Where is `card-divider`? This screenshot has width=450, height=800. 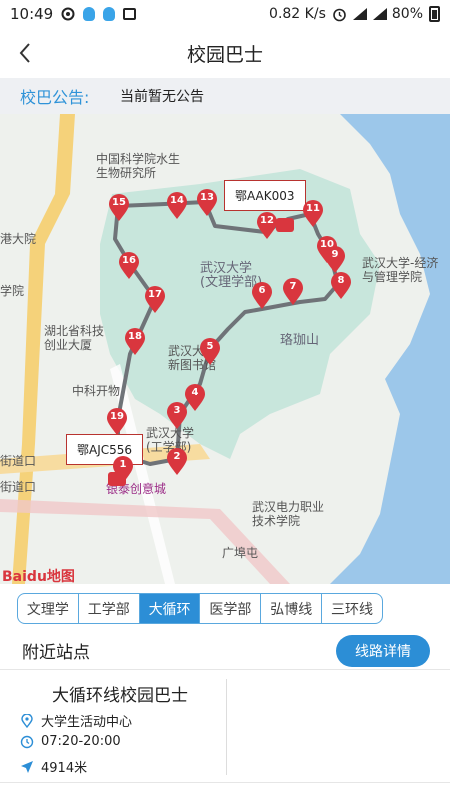 card-divider is located at coordinates (226, 727).